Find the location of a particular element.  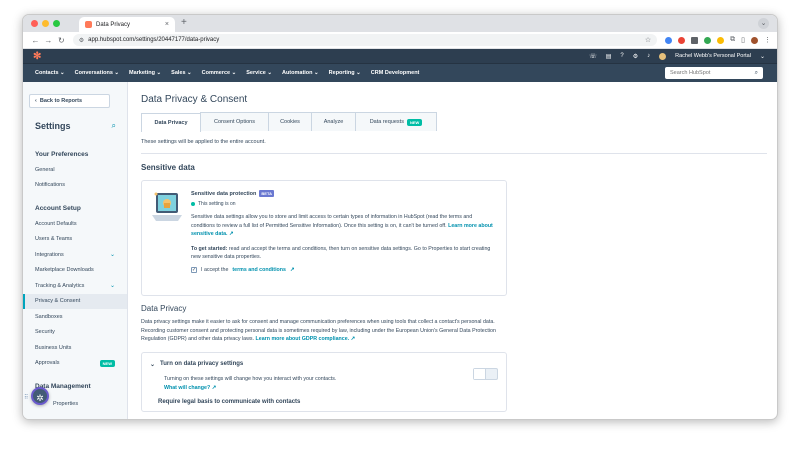

close-window-button is located at coordinates (34, 23).